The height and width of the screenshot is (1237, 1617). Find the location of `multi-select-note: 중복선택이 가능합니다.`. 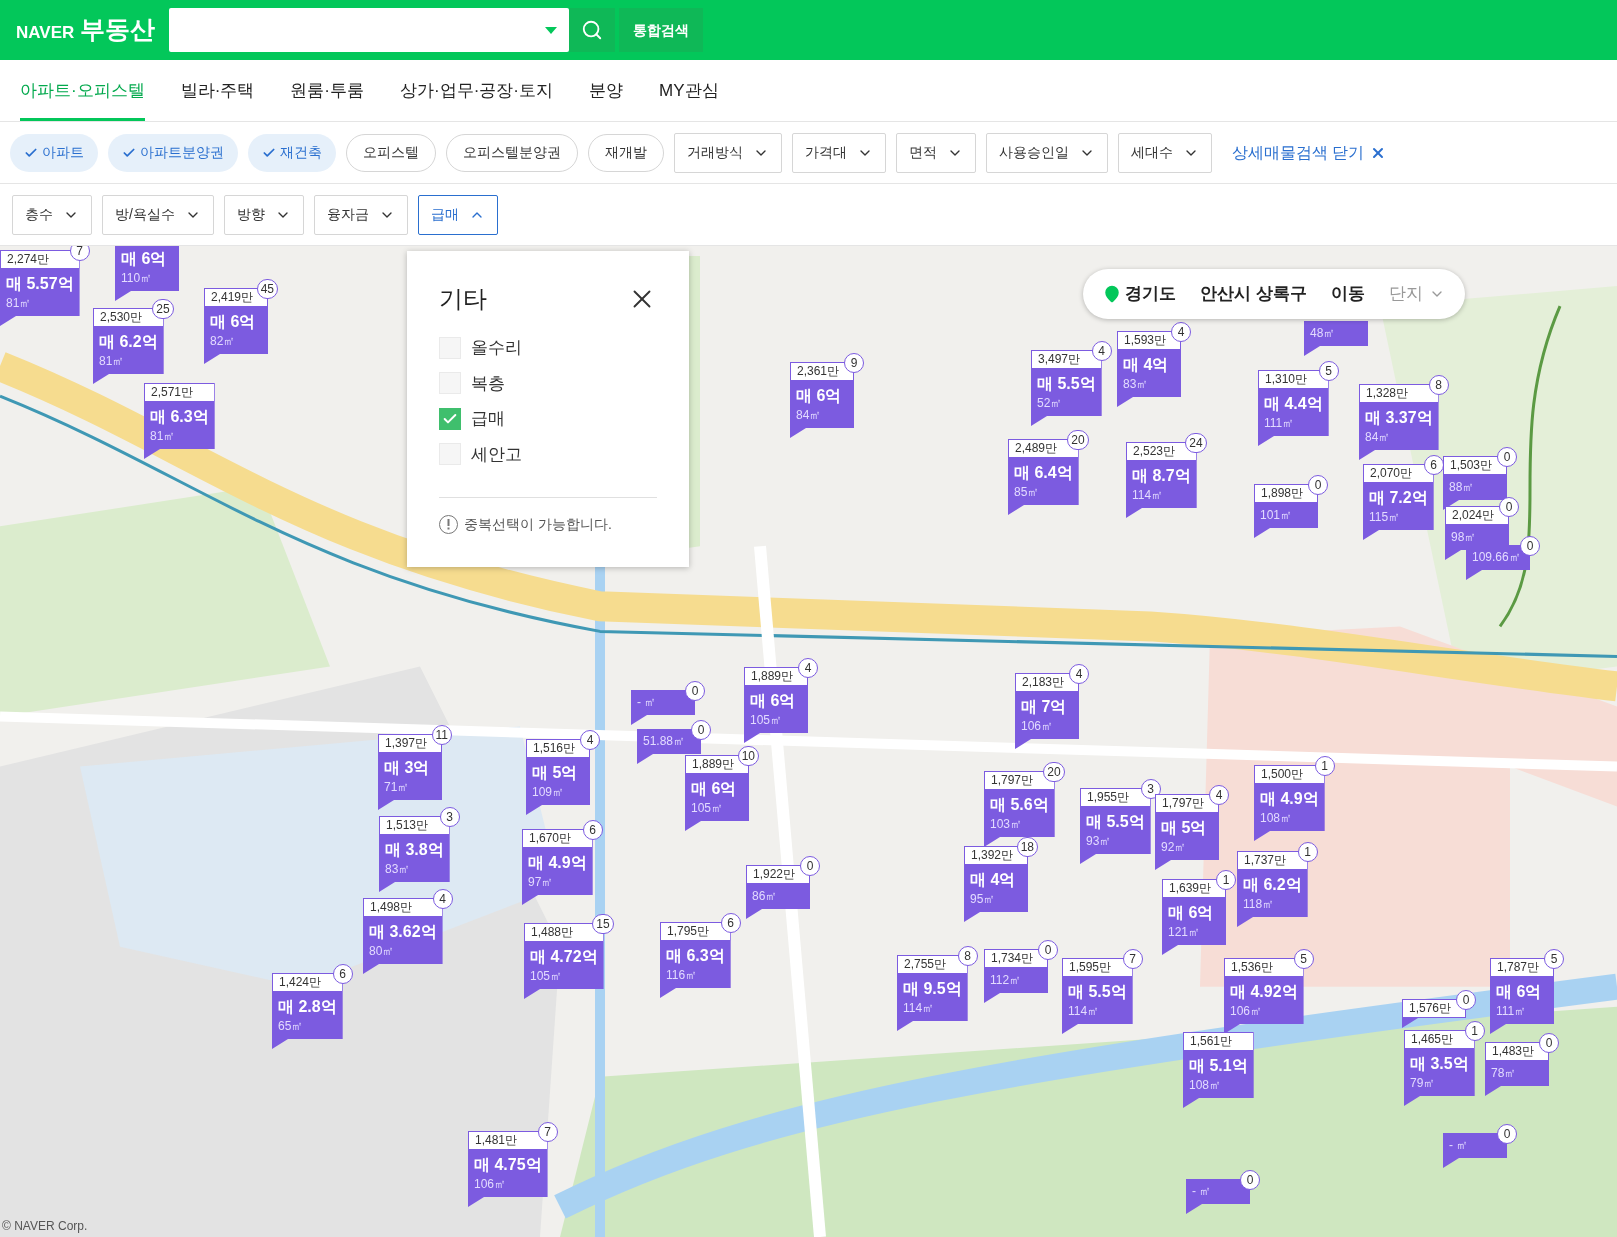

multi-select-note: 중복선택이 가능합니다. is located at coordinates (538, 524).